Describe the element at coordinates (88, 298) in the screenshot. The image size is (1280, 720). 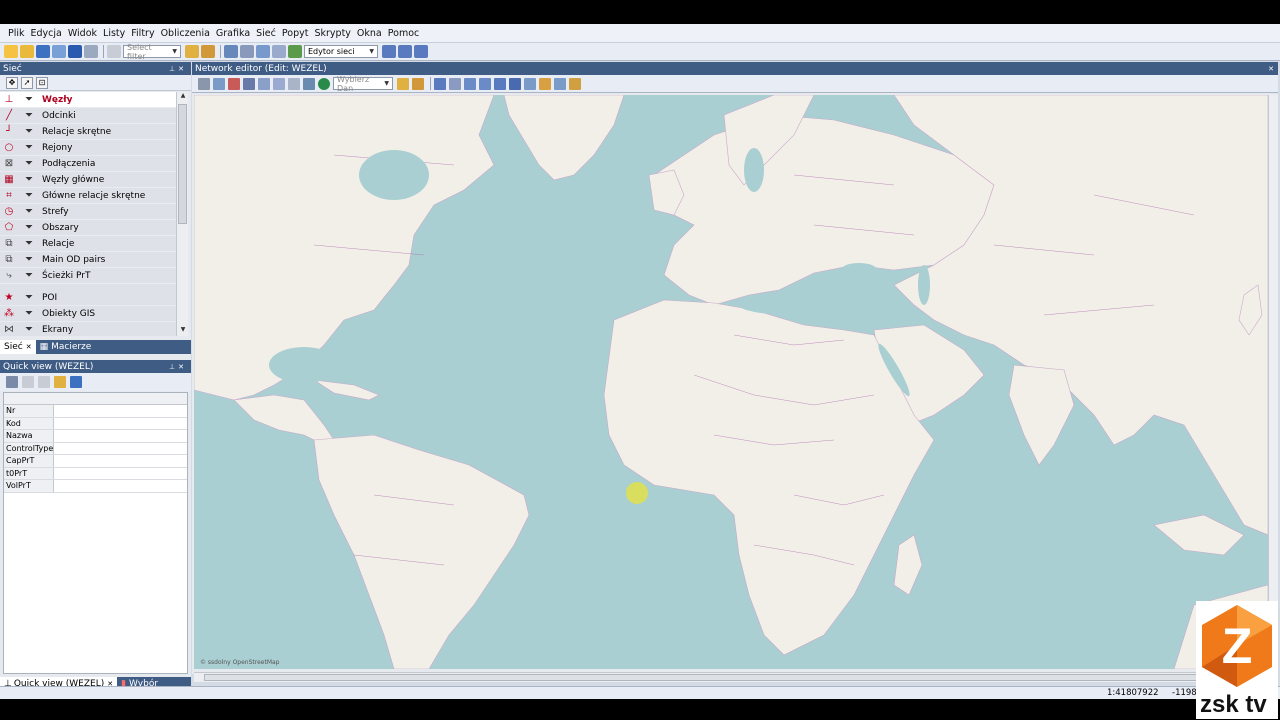
I see `layer-row: ★ ⏷ POI` at that location.